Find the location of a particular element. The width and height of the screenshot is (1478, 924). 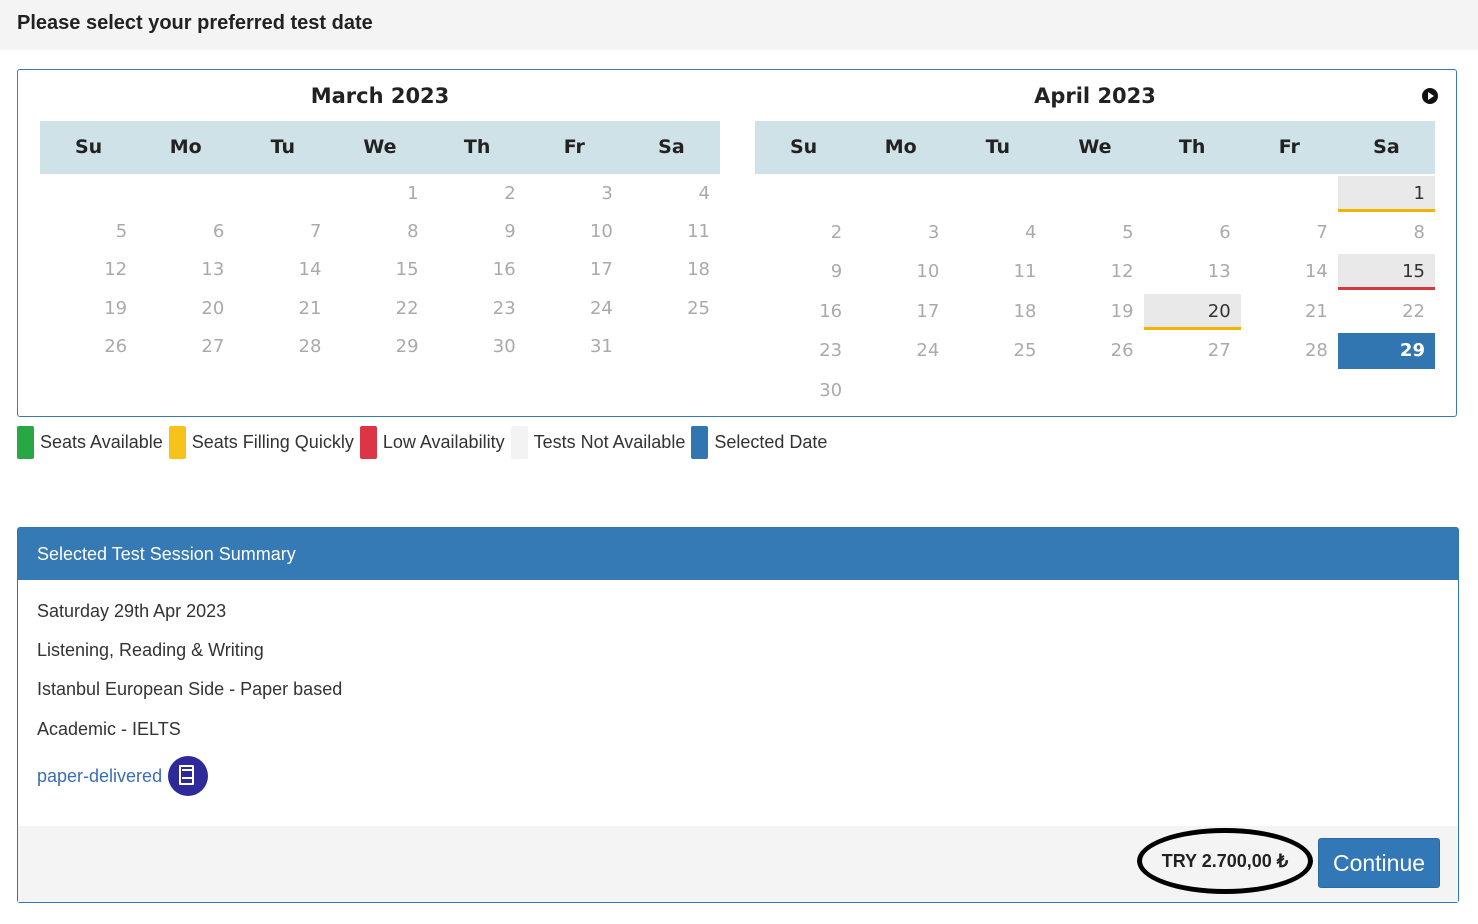

week-row: 1 2 3 4 is located at coordinates (380, 194).